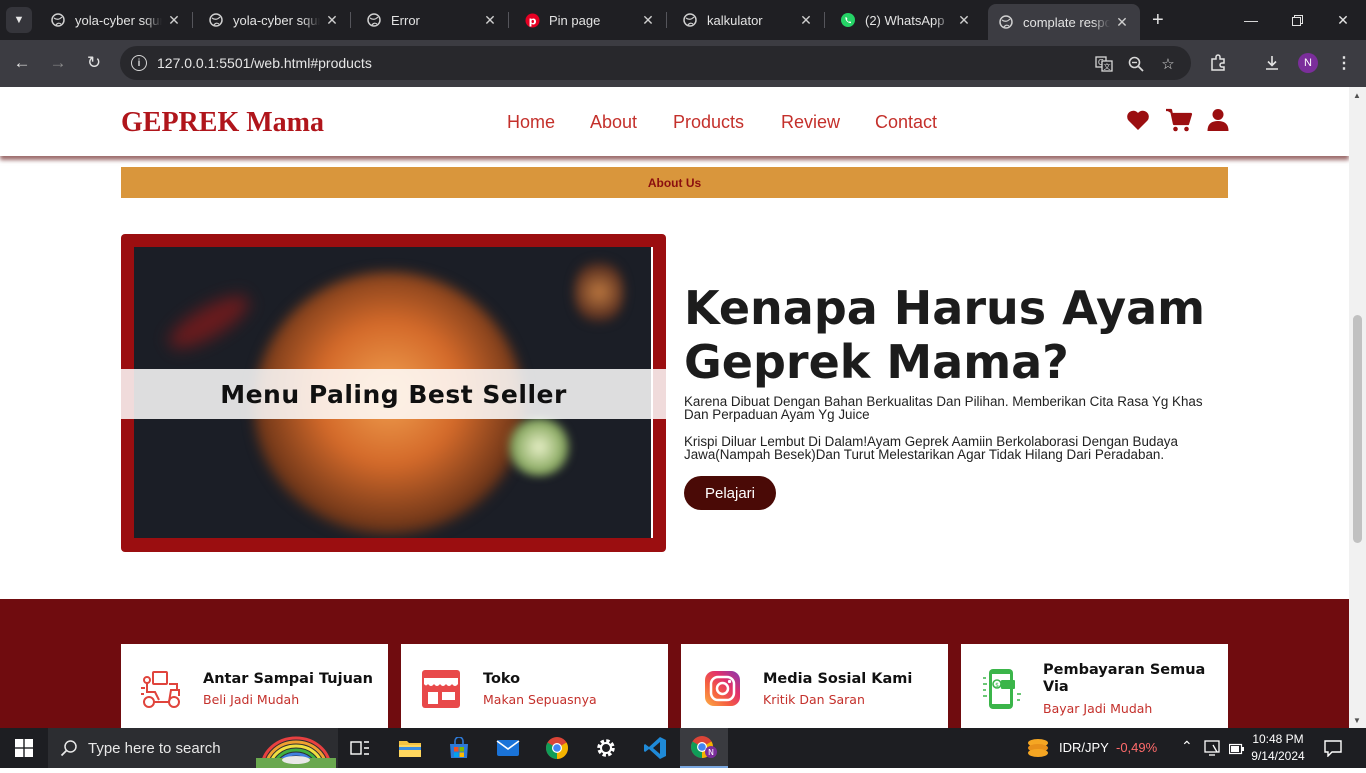 The width and height of the screenshot is (1366, 773). I want to click on service-card-social: Media Sosial Kami Kritik Dan Saran, so click(814, 686).